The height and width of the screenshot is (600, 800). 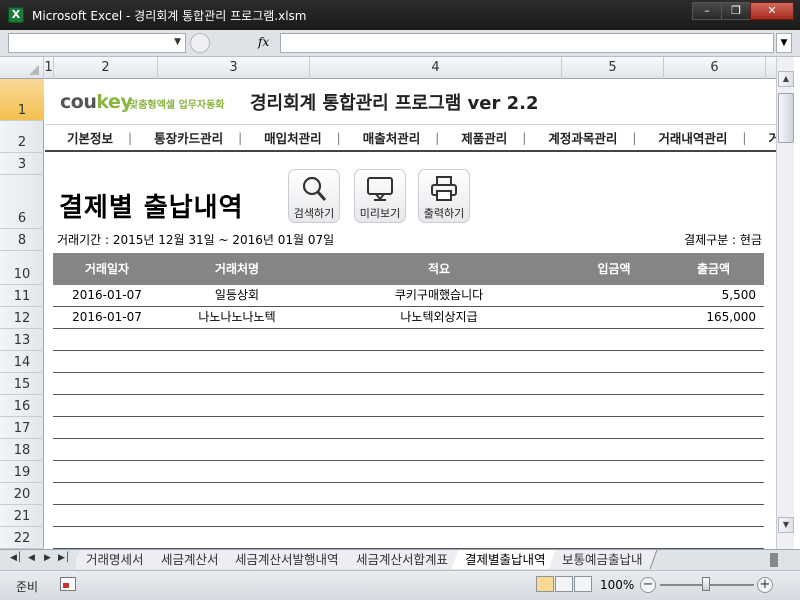 I want to click on menu-item-more: 거래, so click(x=761, y=137).